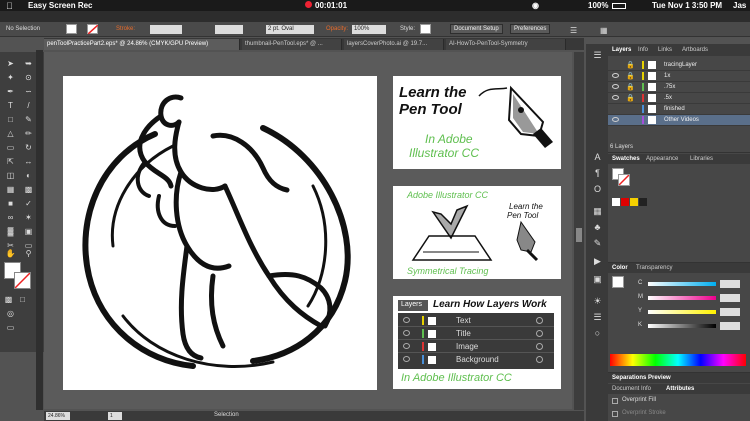 The height and width of the screenshot is (421, 750). What do you see at coordinates (28, 175) in the screenshot?
I see `shape-builder-icon: ◐` at bounding box center [28, 175].